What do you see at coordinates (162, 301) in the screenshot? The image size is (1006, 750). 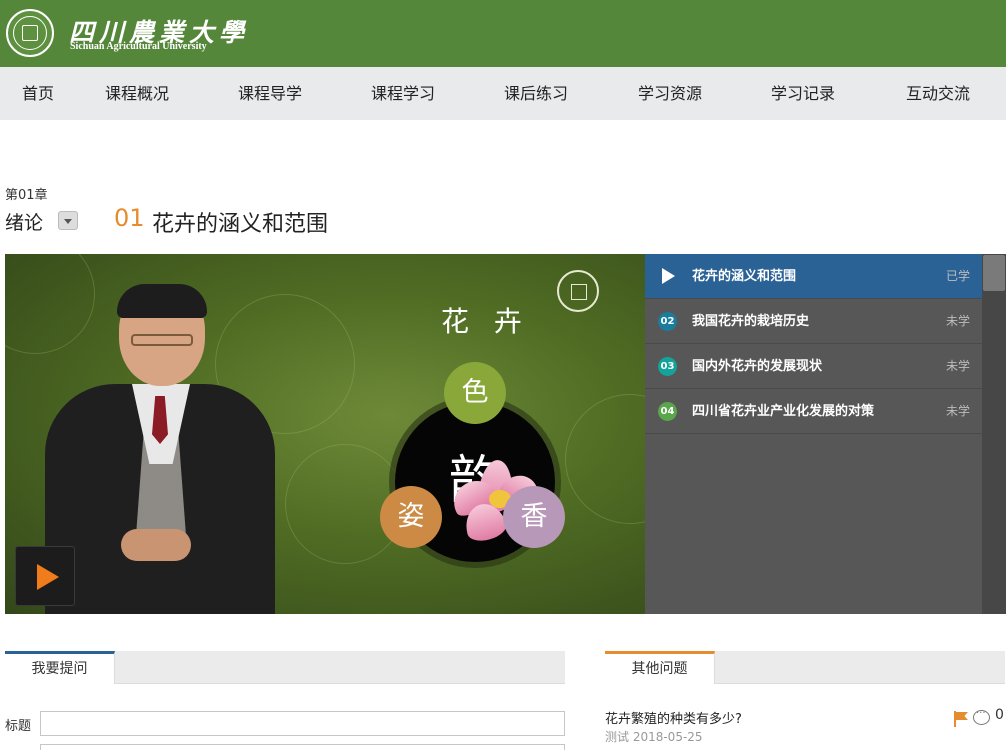 I see `presenter-hair` at bounding box center [162, 301].